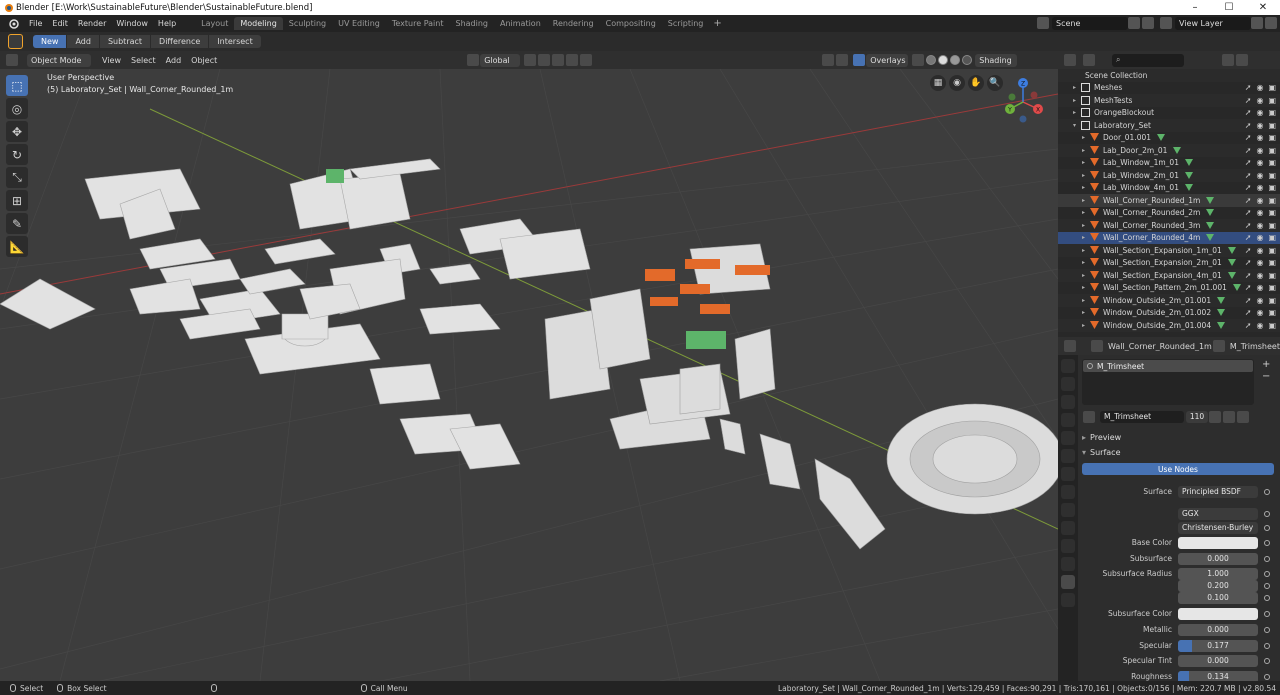  I want to click on object-tab-icon, so click(1068, 474).